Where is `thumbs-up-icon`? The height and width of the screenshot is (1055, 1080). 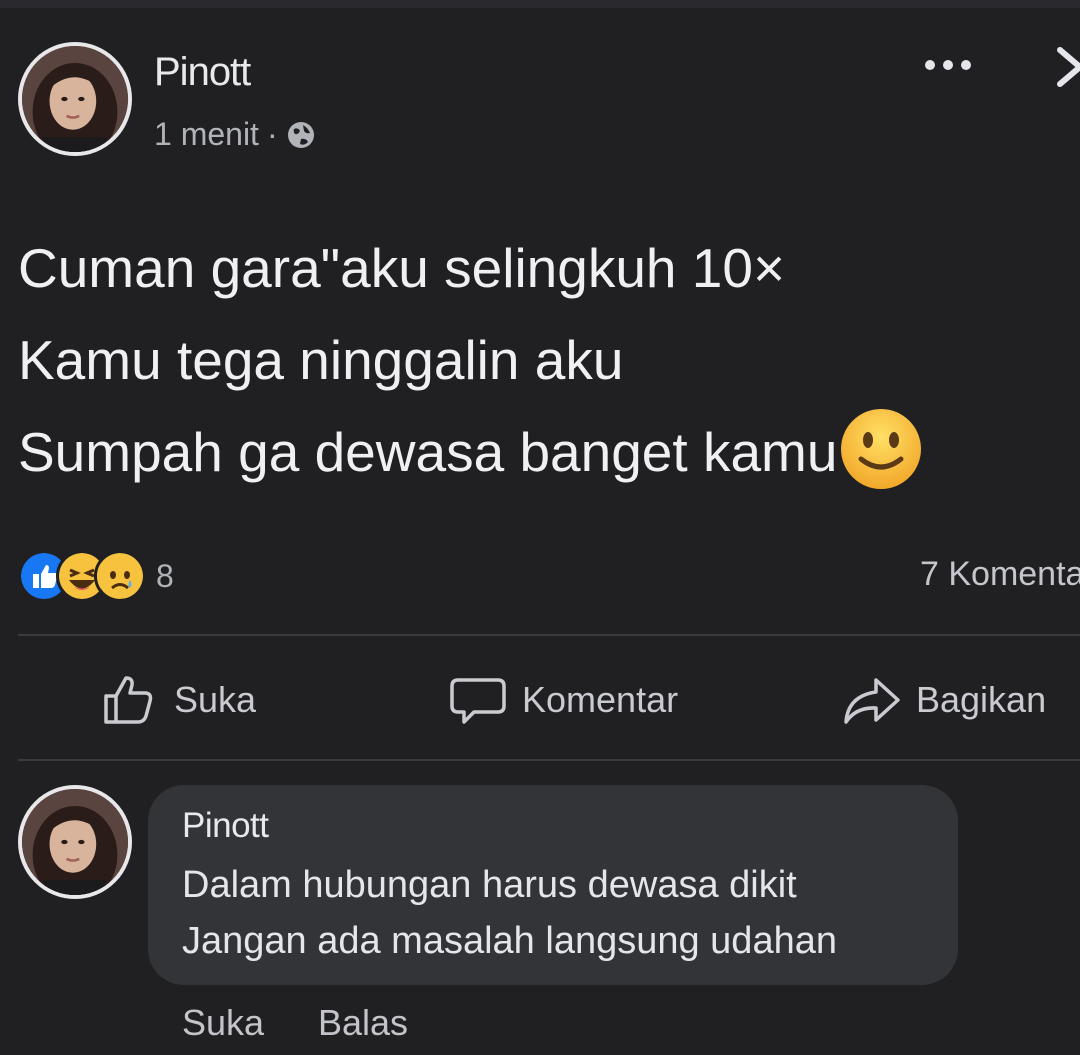 thumbs-up-icon is located at coordinates (128, 700).